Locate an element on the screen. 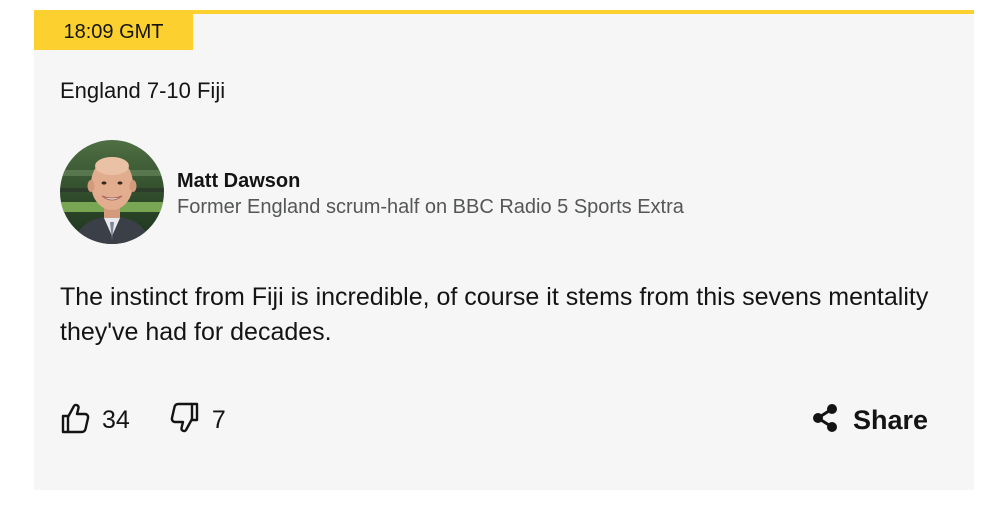 This screenshot has height=506, width=1000. share-label: Share is located at coordinates (890, 419).